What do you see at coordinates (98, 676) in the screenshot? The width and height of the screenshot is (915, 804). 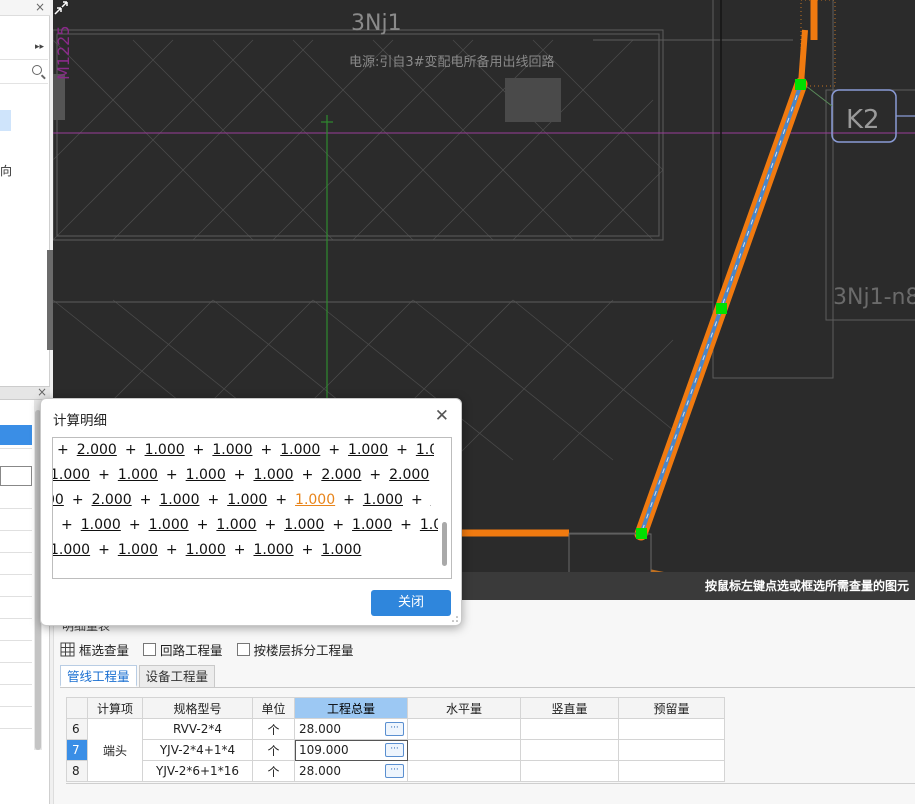 I see `tab-pipe-qty: 管线工程量` at bounding box center [98, 676].